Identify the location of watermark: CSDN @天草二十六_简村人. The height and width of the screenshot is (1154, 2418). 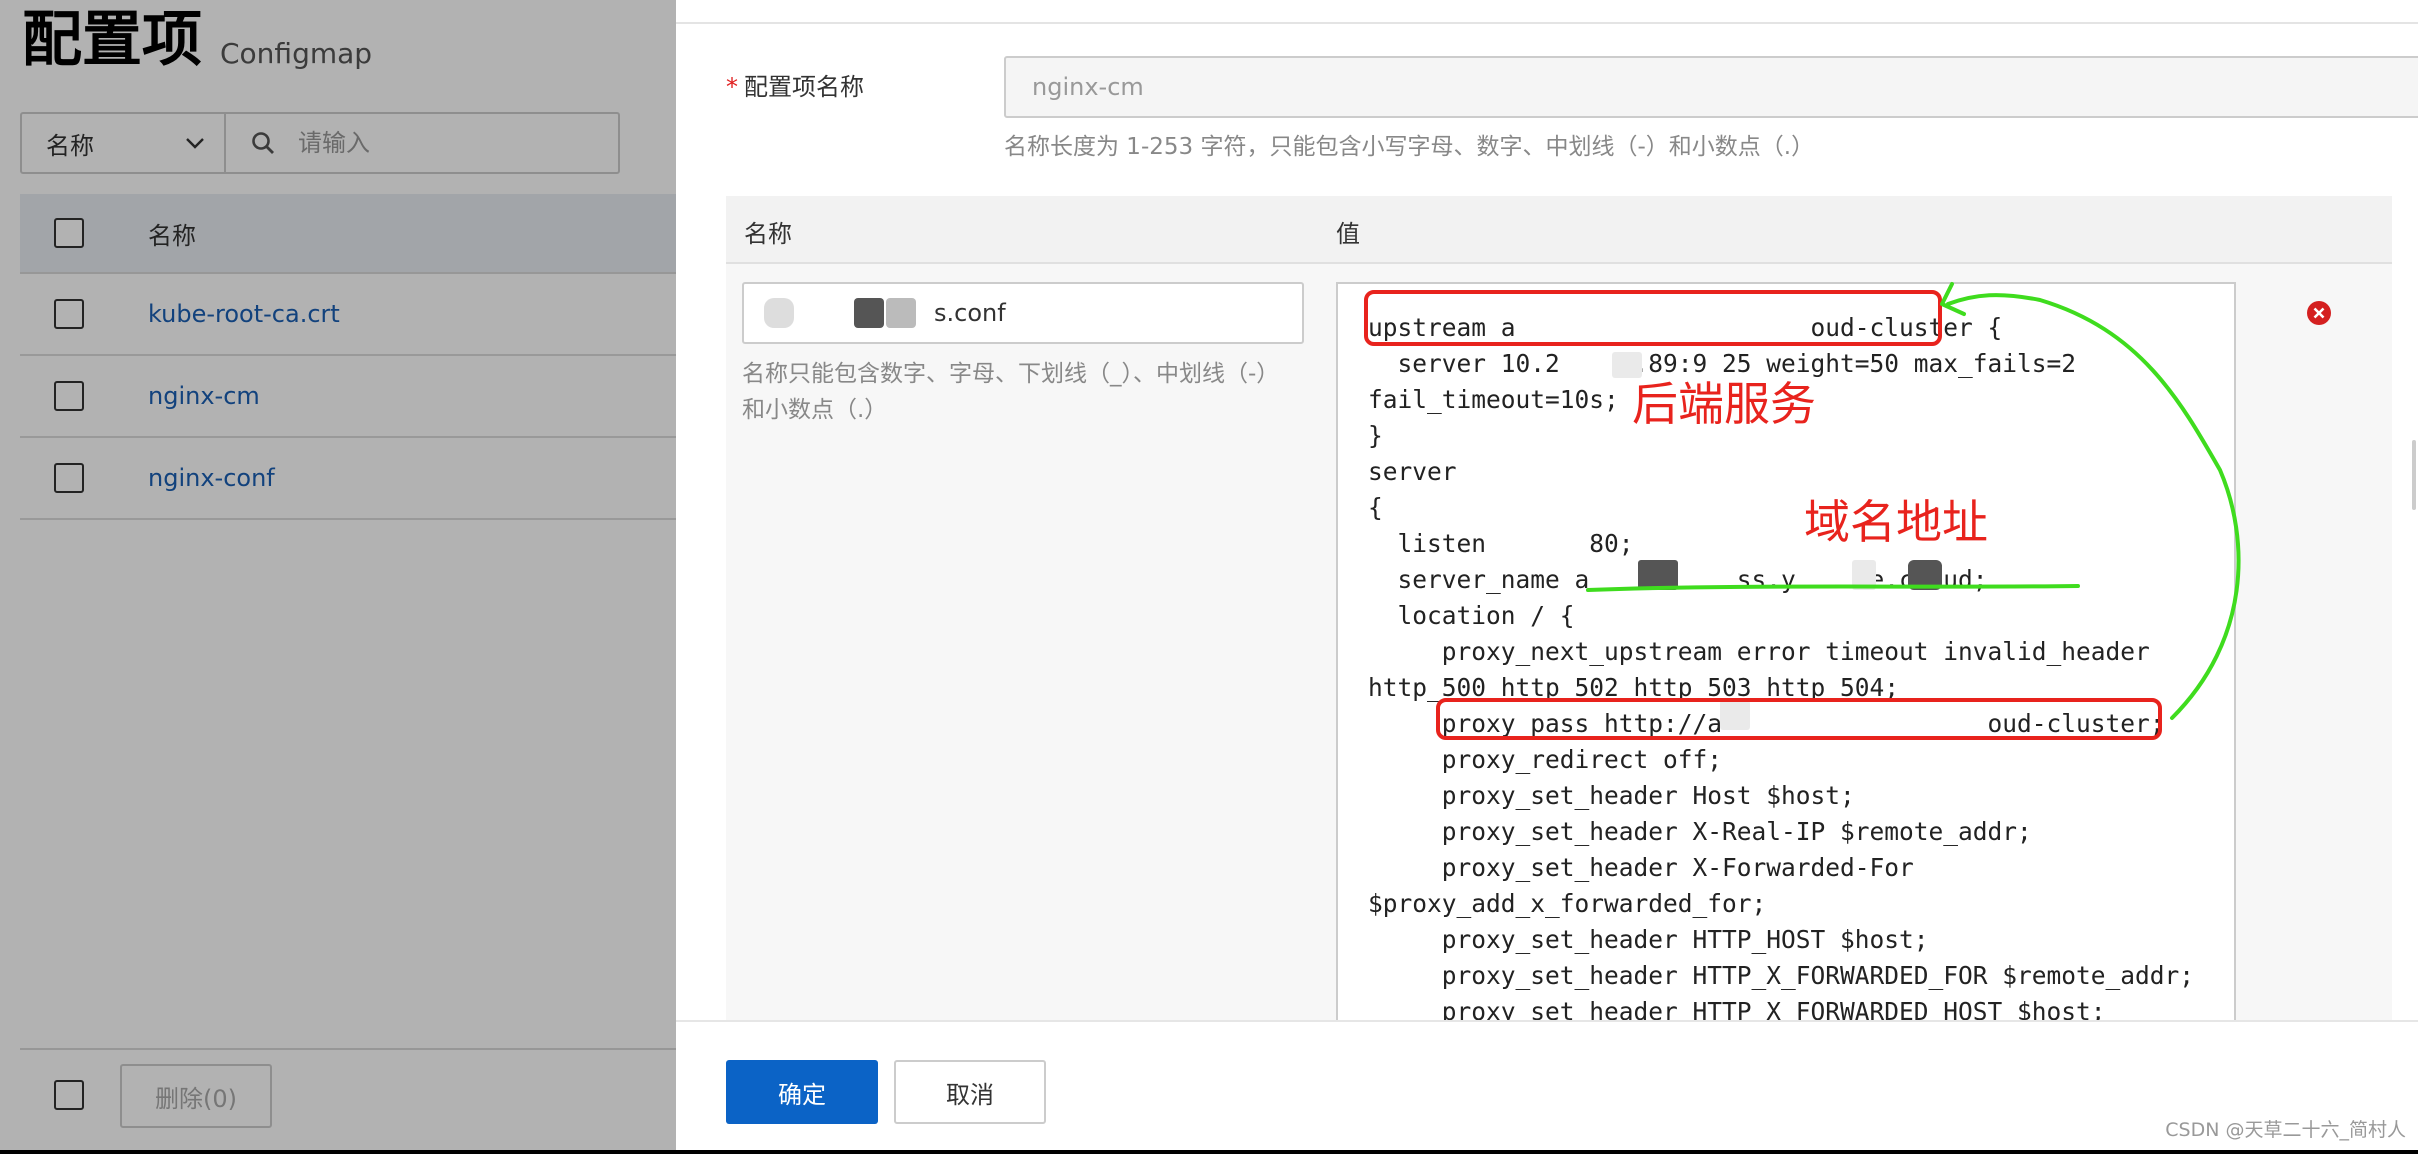
(2285, 1130).